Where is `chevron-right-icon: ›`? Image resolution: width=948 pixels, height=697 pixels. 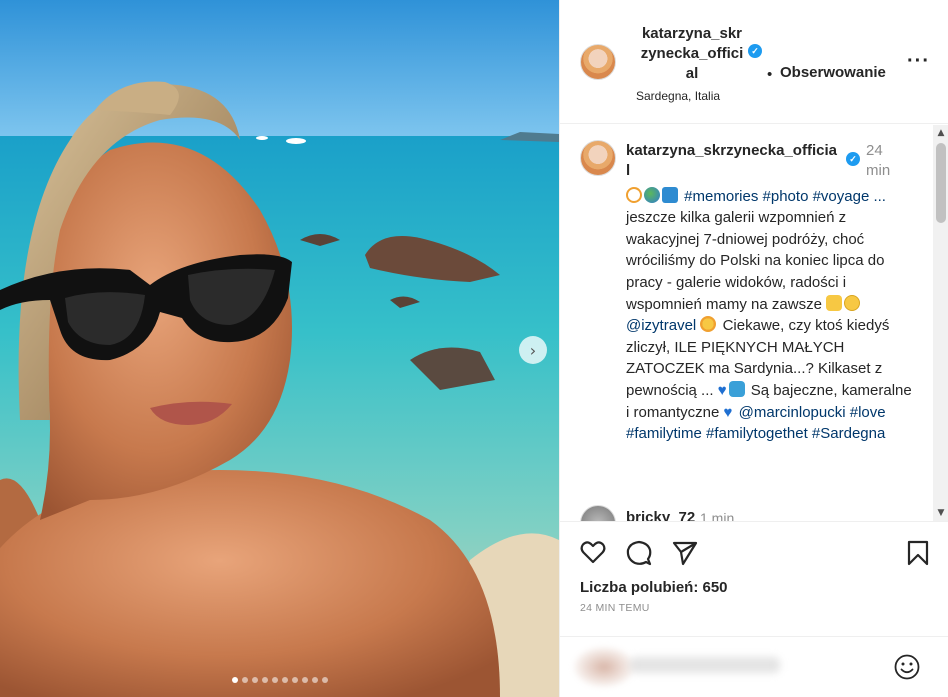 chevron-right-icon: › is located at coordinates (533, 350).